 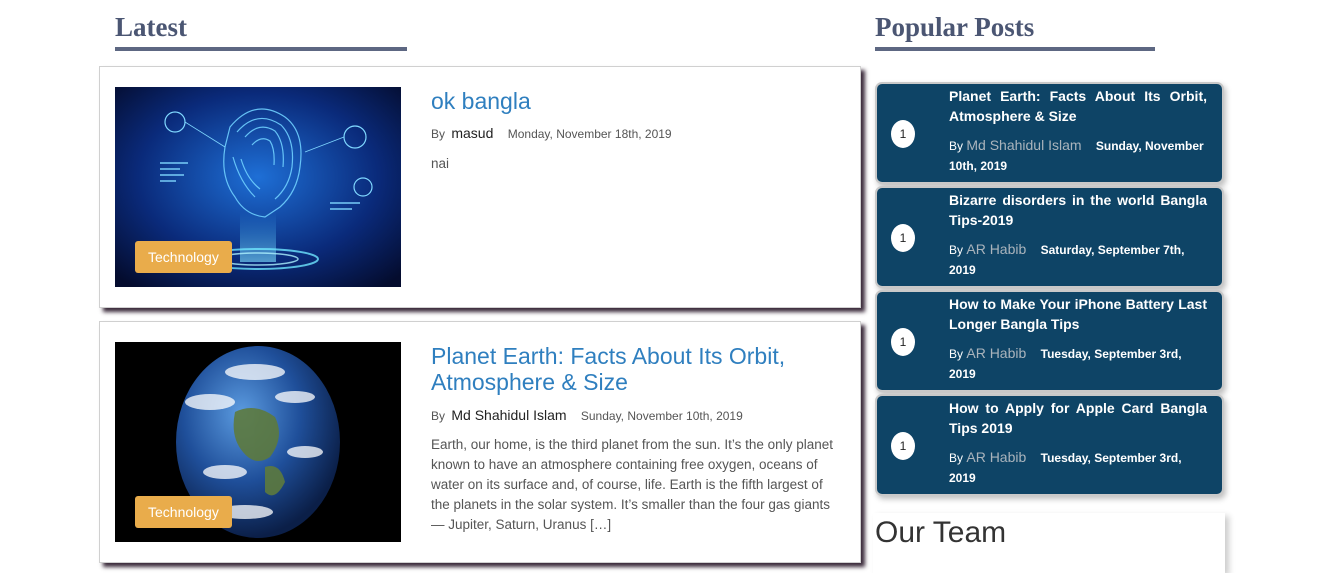 I want to click on author-link: masud, so click(x=472, y=133).